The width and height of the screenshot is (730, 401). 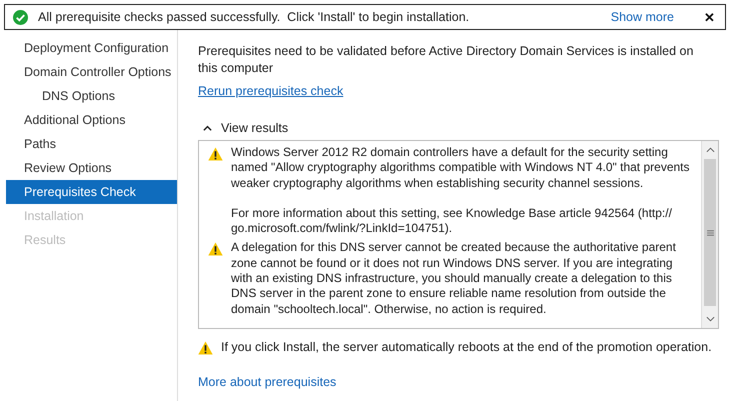 What do you see at coordinates (452, 221) in the screenshot?
I see `result-message: For more information about this setting, see Knowledge Base article 942564 (http:// go.microsoft.com/fwlink/?LinkId=104751).` at bounding box center [452, 221].